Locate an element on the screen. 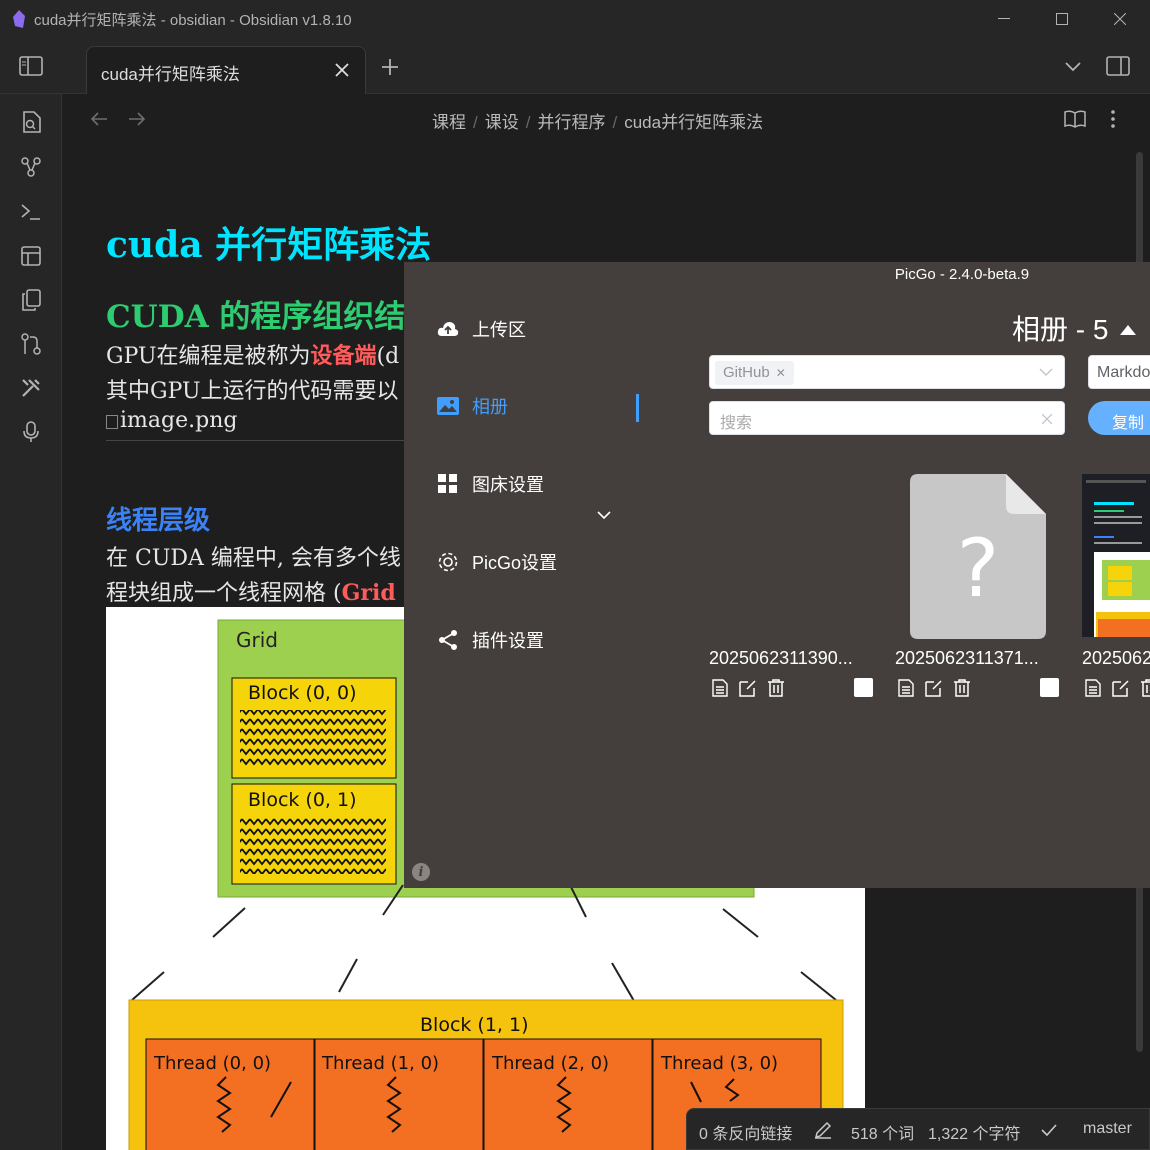 This screenshot has width=1150, height=1150. backlinks-count: 0 条反向链接 is located at coordinates (745, 1132).